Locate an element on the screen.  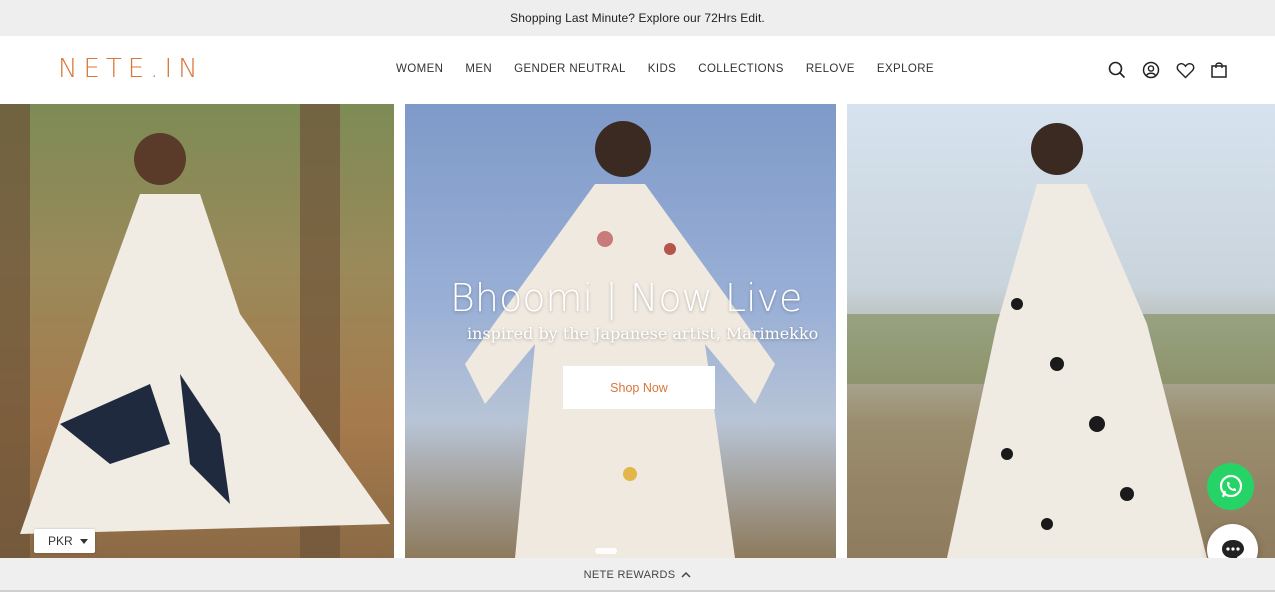
nav-item-relove: RELOVE is located at coordinates (830, 69).